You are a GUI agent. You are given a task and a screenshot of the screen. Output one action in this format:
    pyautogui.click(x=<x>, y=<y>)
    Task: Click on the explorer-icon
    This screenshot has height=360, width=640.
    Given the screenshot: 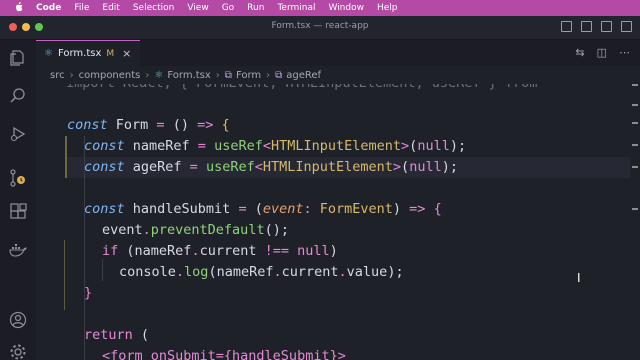 What is the action you would take?
    pyautogui.click(x=18, y=58)
    